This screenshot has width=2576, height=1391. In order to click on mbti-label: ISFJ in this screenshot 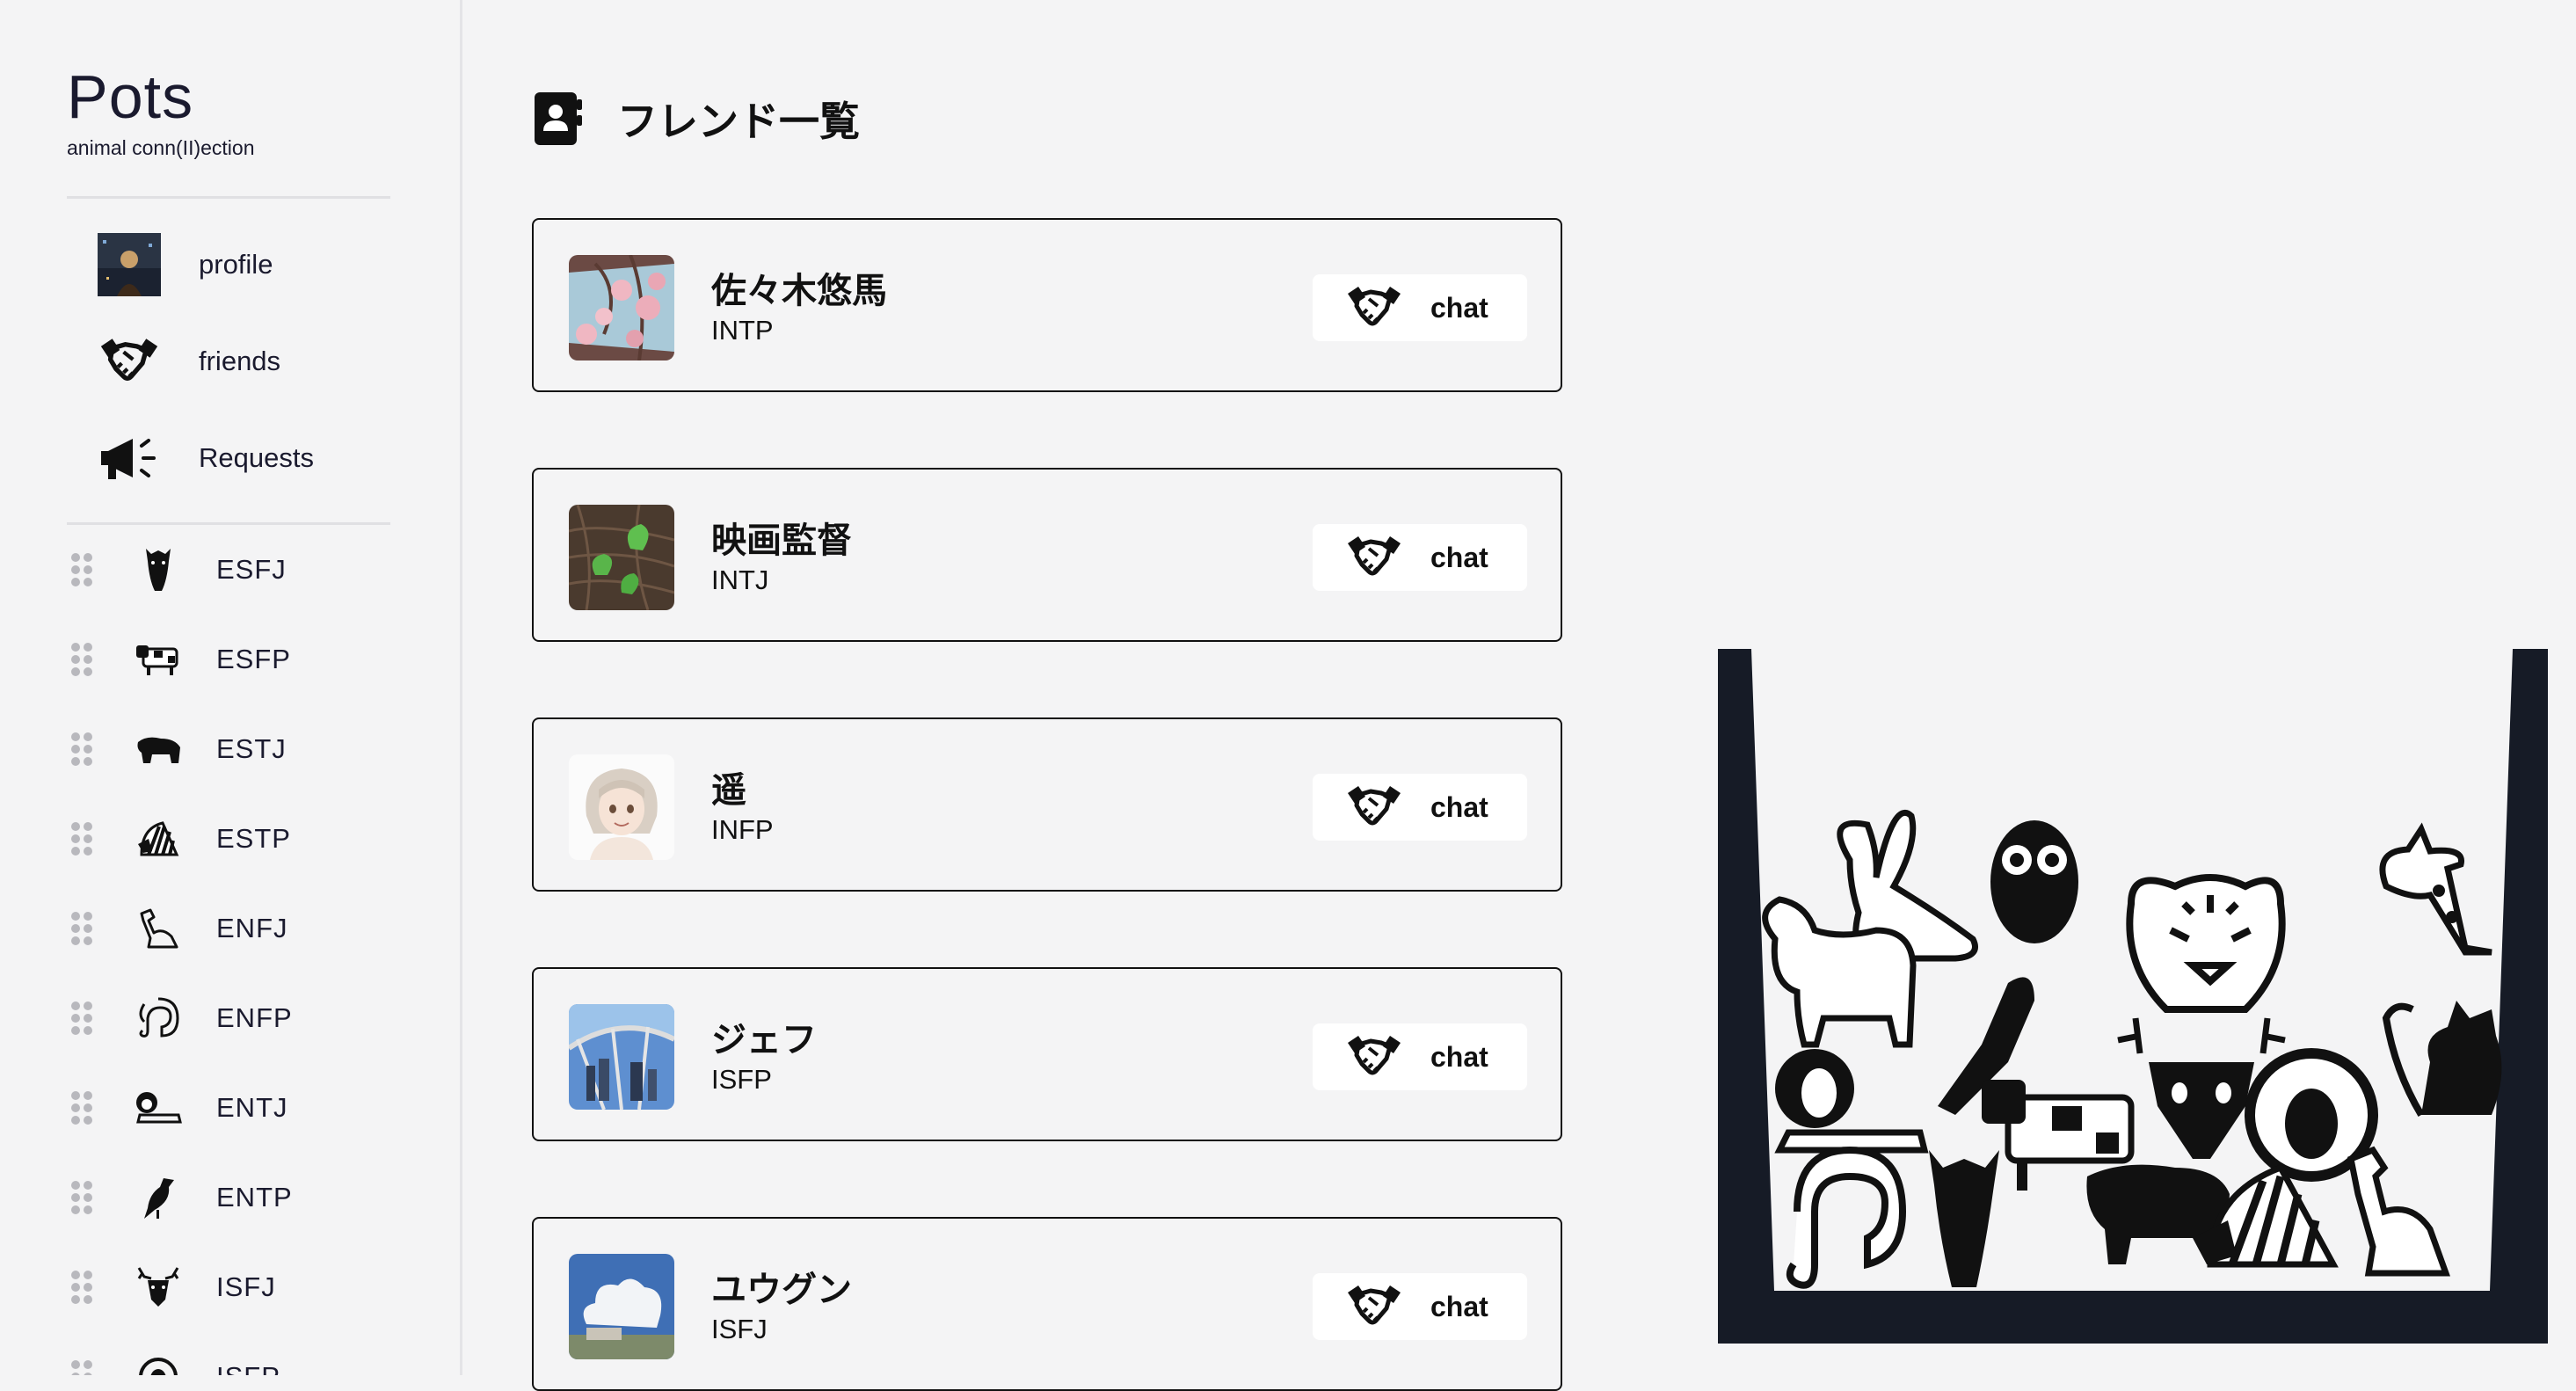, I will do `click(246, 1287)`.